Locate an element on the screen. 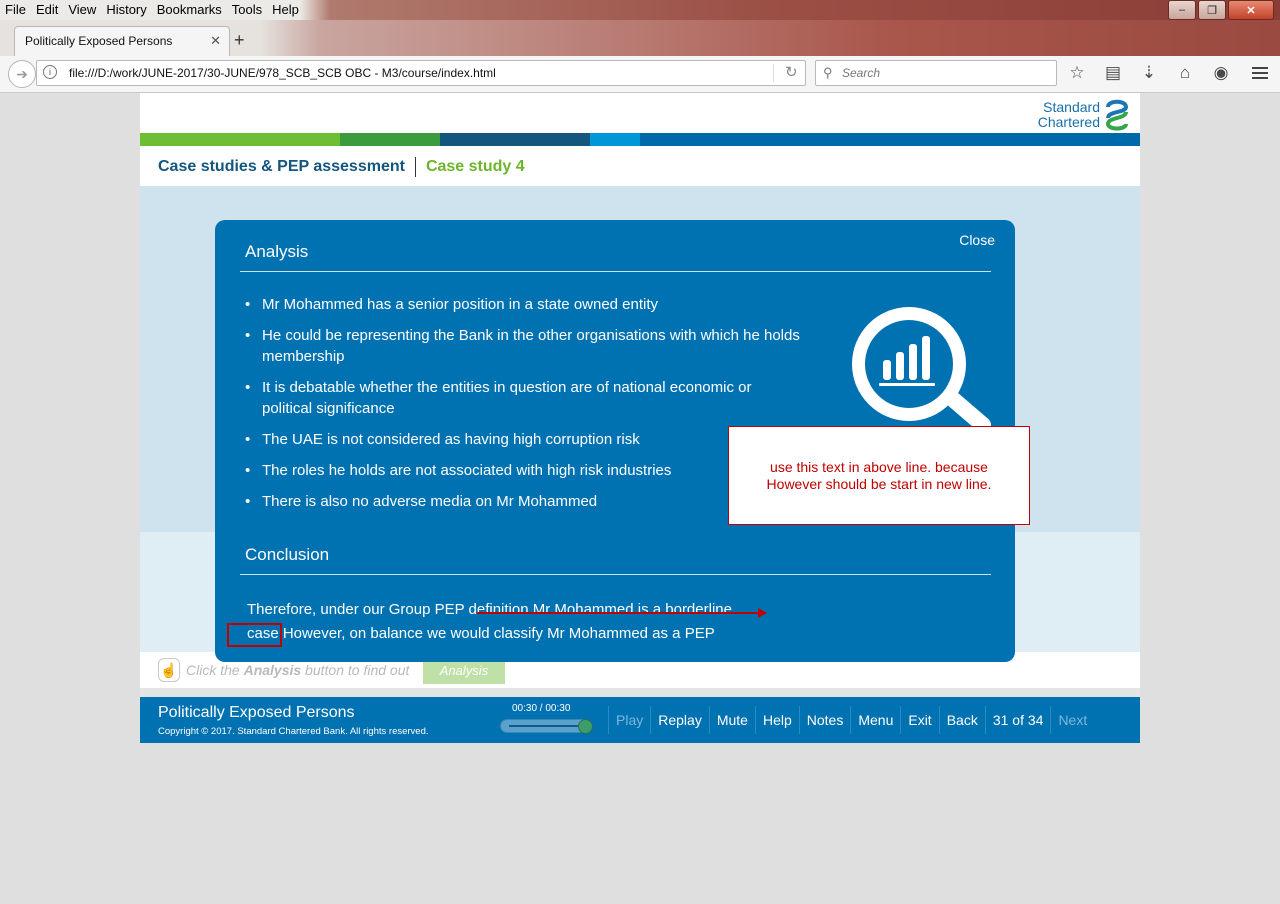  search-icon: ⚲ is located at coordinates (828, 72).